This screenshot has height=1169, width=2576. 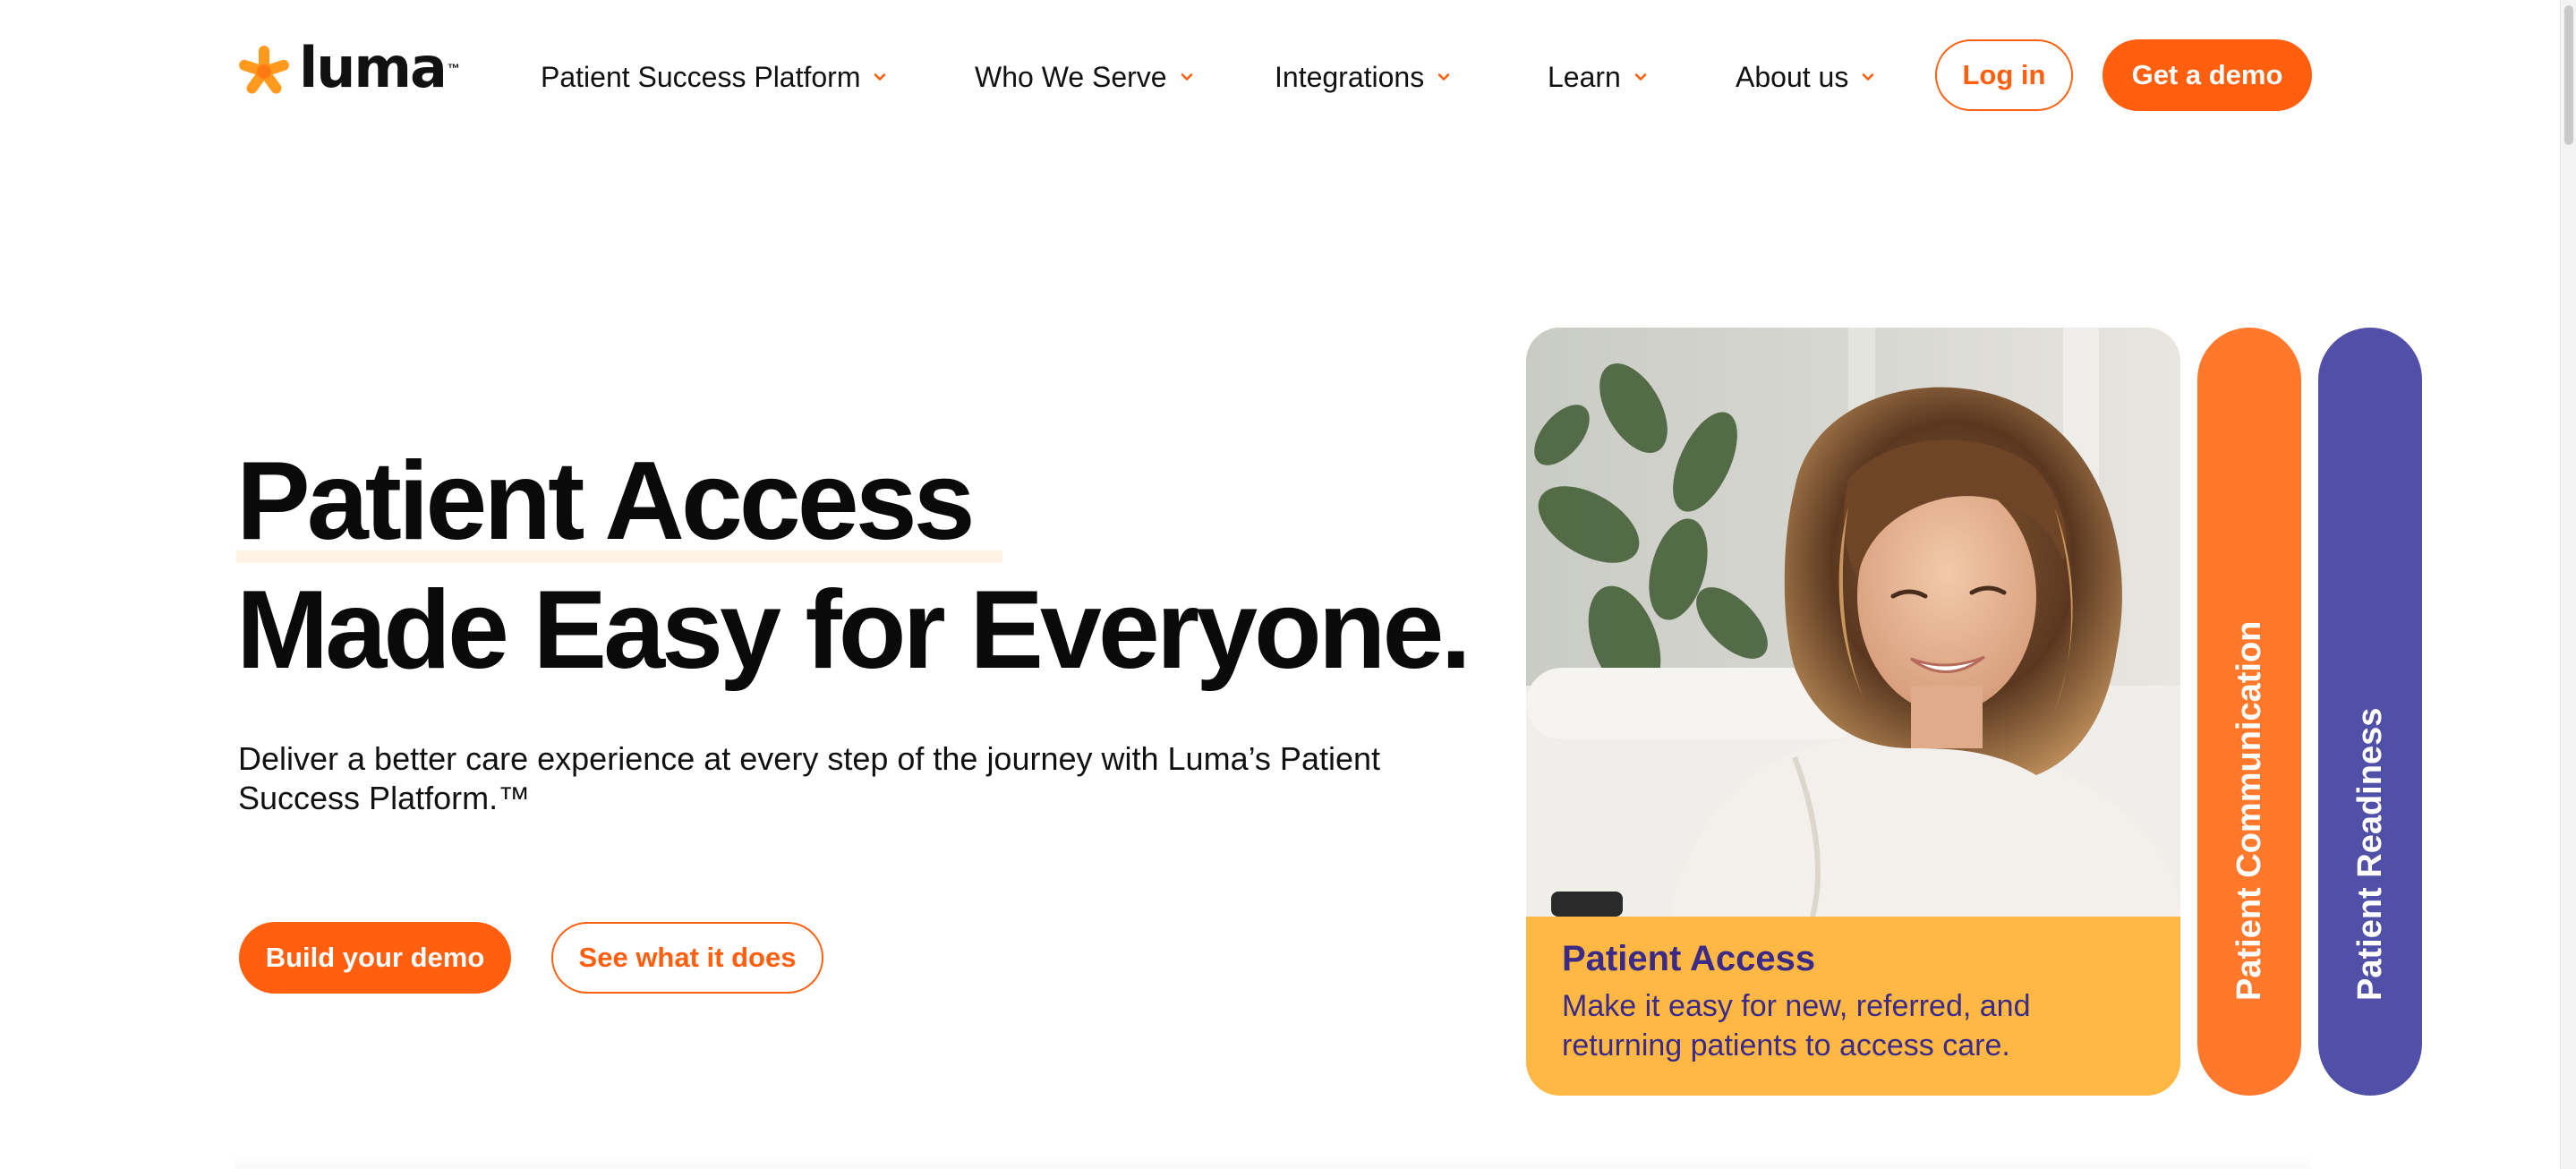 What do you see at coordinates (1071, 76) in the screenshot?
I see `nav-item-label: Who We Serve` at bounding box center [1071, 76].